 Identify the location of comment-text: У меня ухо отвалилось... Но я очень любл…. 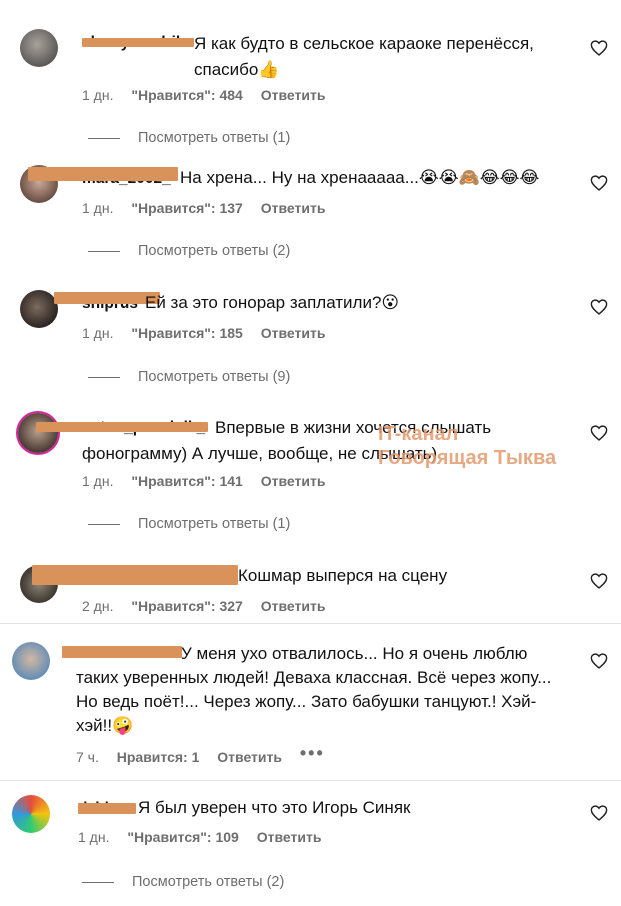
(321, 690).